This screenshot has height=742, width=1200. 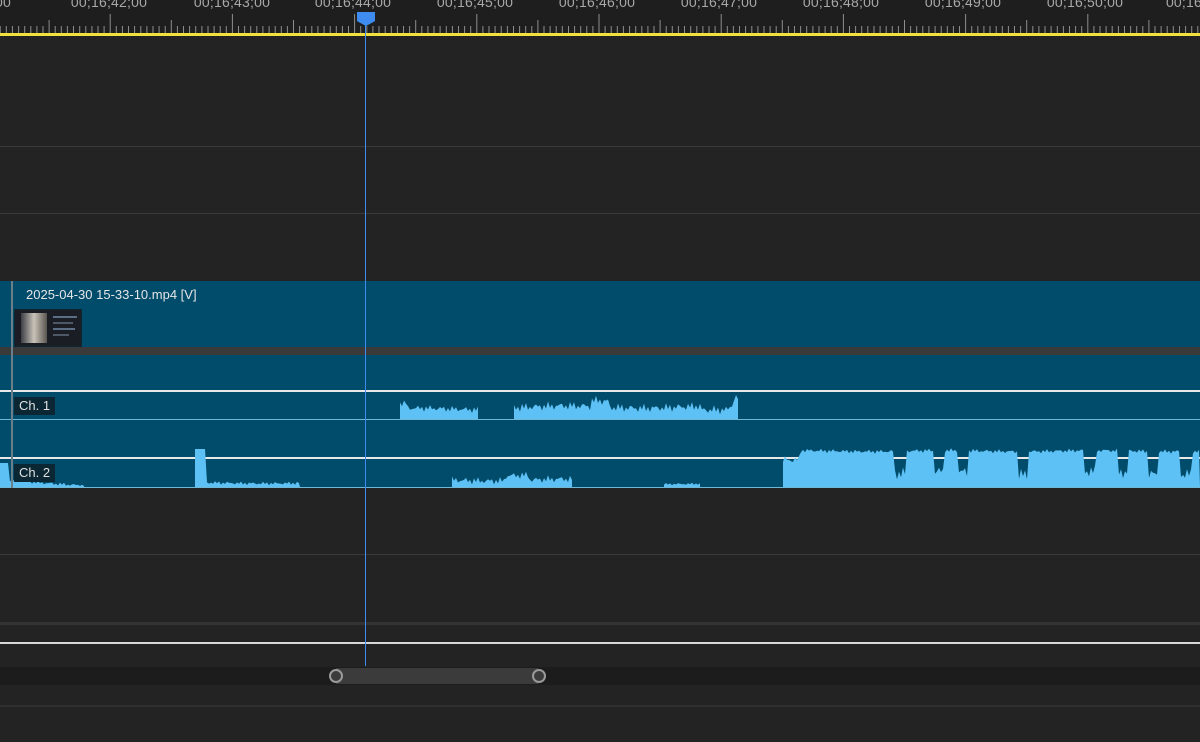 What do you see at coordinates (12, 384) in the screenshot?
I see `clip-in-edge` at bounding box center [12, 384].